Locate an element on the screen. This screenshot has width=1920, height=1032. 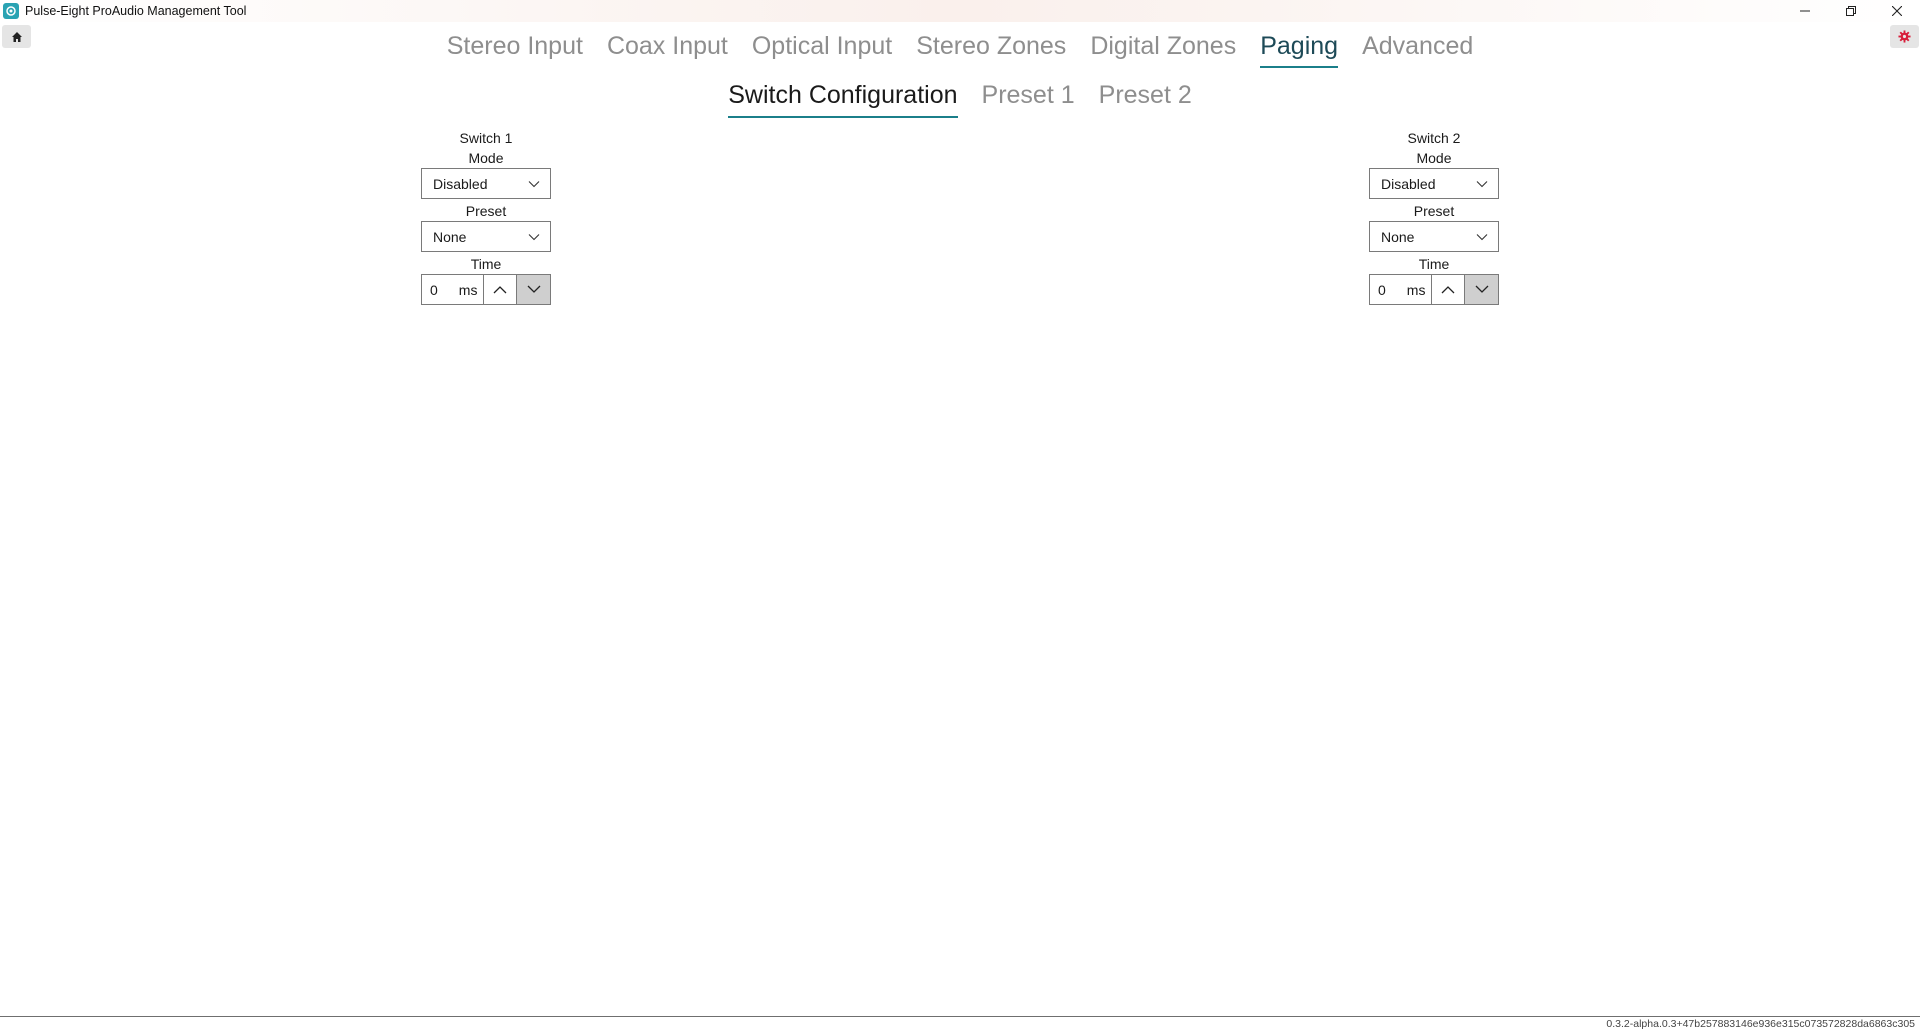
tab-coax-input: Coax Input is located at coordinates (667, 48).